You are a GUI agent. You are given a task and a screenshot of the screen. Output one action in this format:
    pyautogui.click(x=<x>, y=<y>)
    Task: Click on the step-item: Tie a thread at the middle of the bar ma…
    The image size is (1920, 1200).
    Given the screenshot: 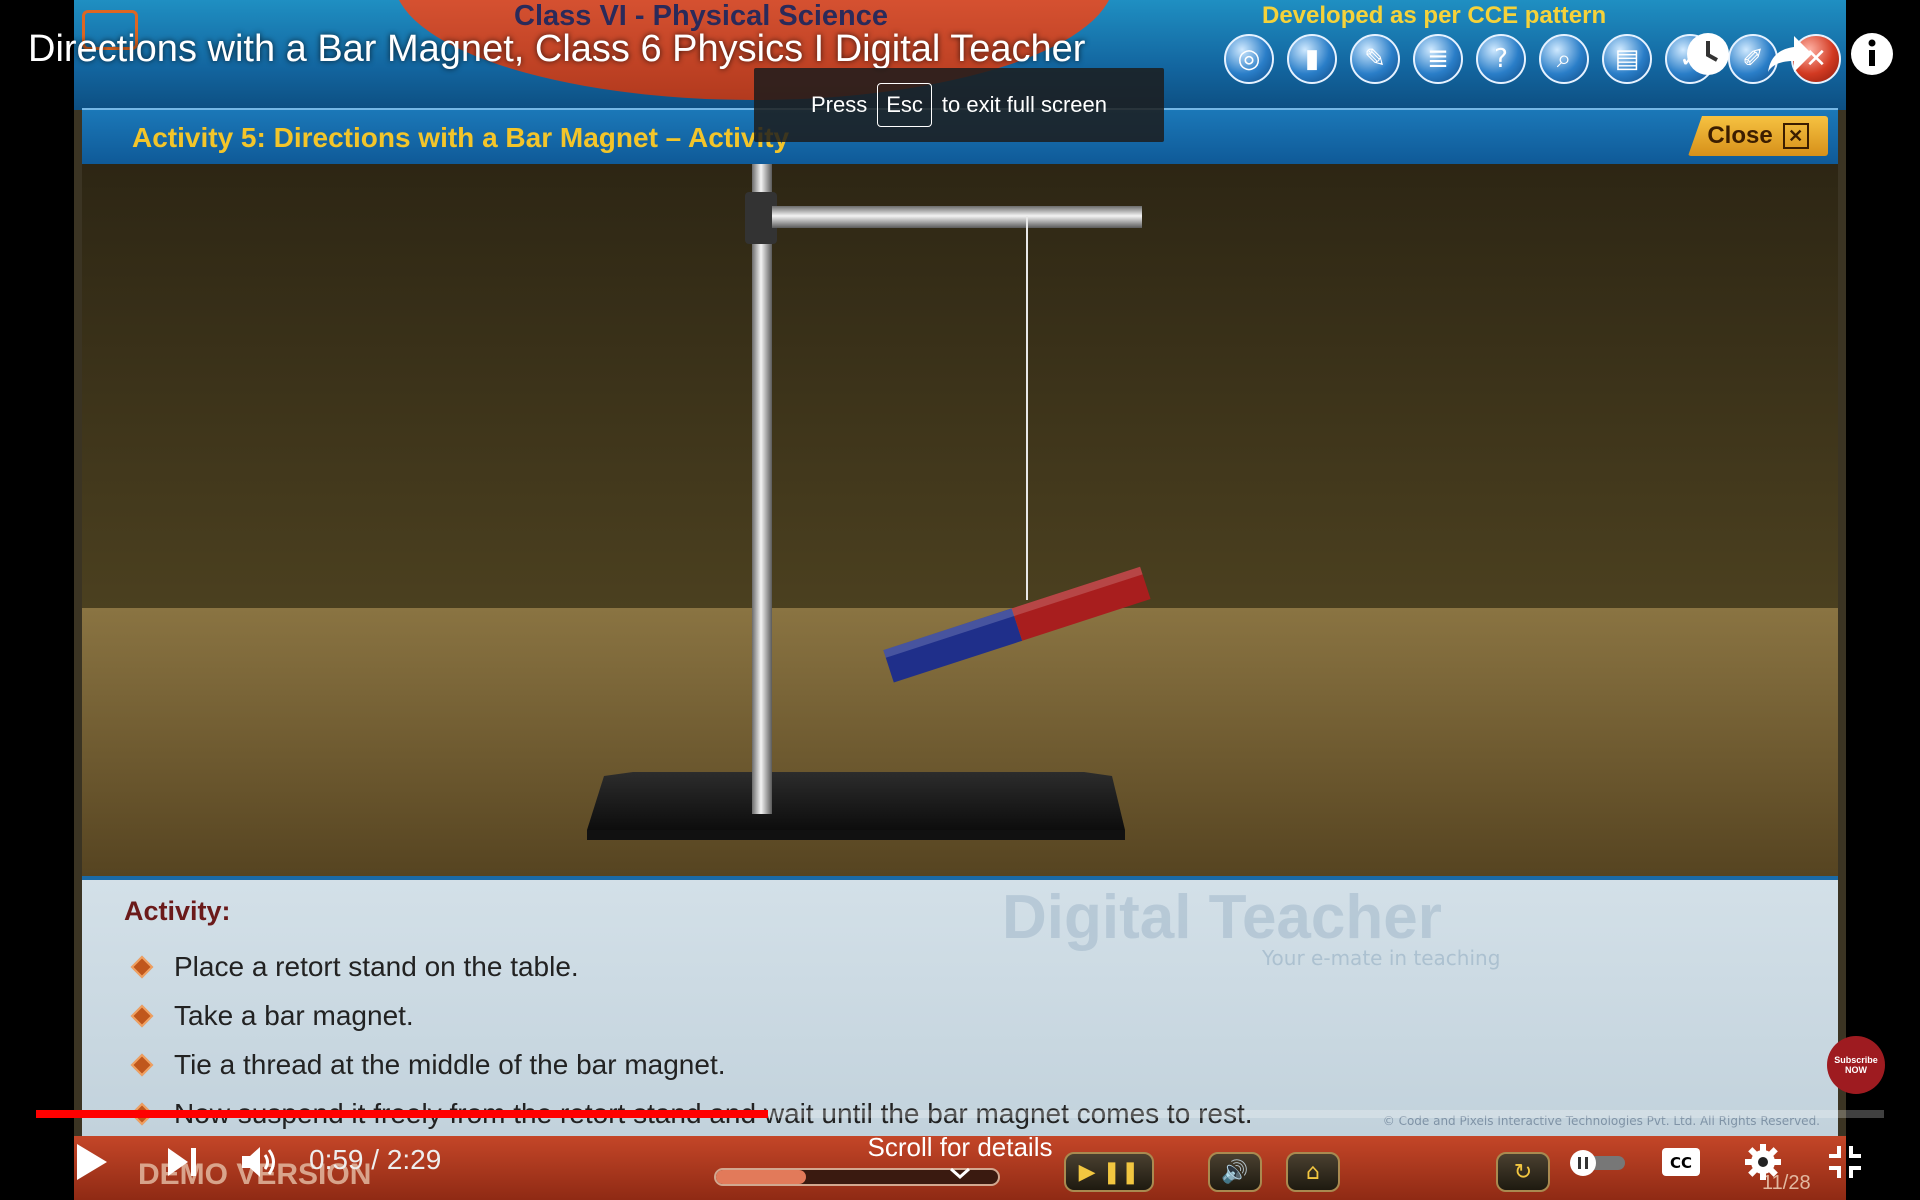 What is the action you would take?
    pyautogui.click(x=691, y=1064)
    